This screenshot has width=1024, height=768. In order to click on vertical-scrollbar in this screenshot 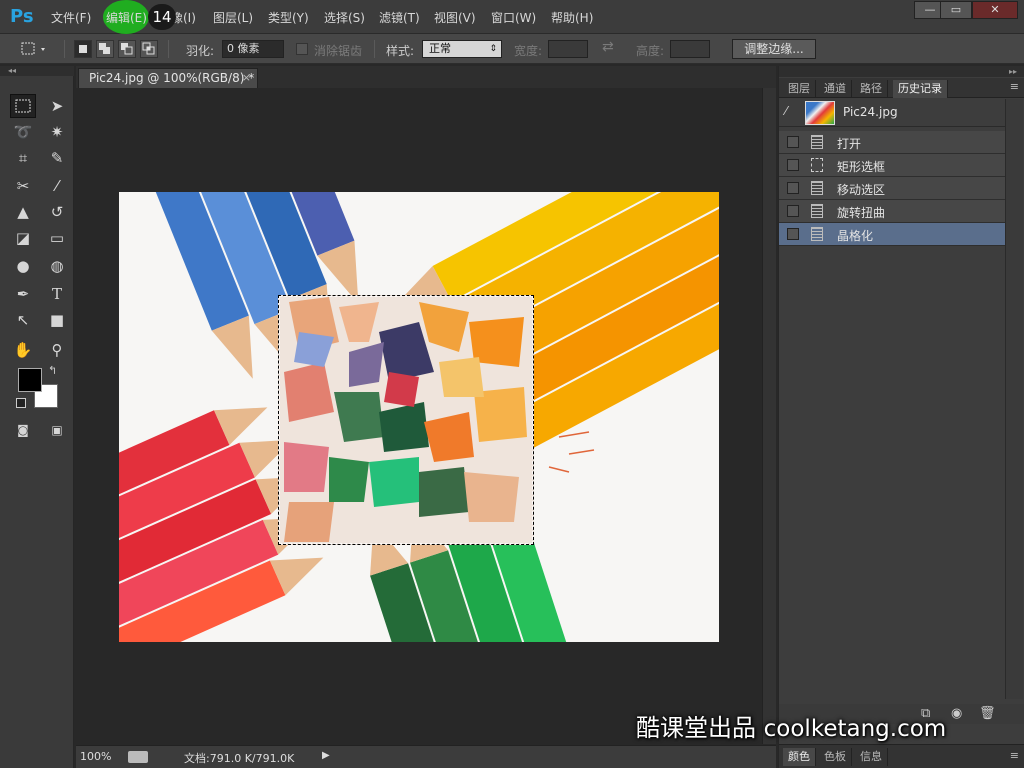, I will do `click(769, 416)`.